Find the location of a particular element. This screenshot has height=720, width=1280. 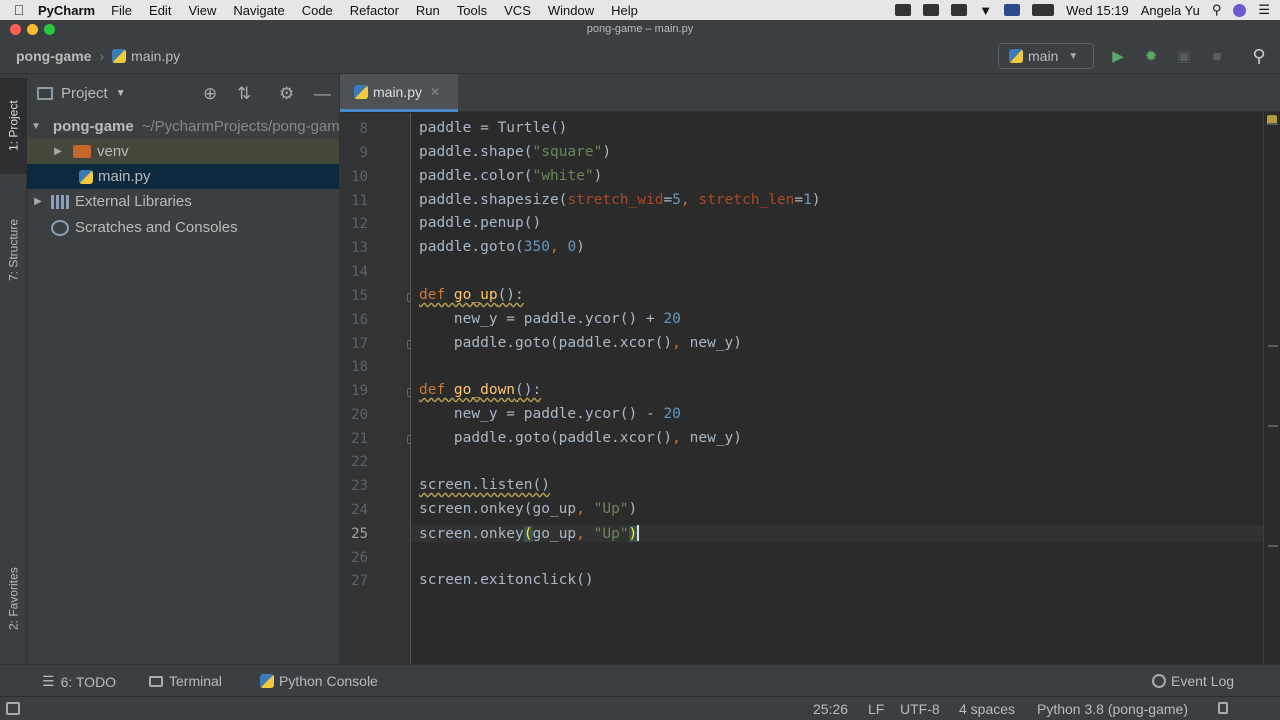

menu-bar-tray: ▼ Wed 15:19 Angela Yu ⚲ ☰ is located at coordinates (1082, 10).